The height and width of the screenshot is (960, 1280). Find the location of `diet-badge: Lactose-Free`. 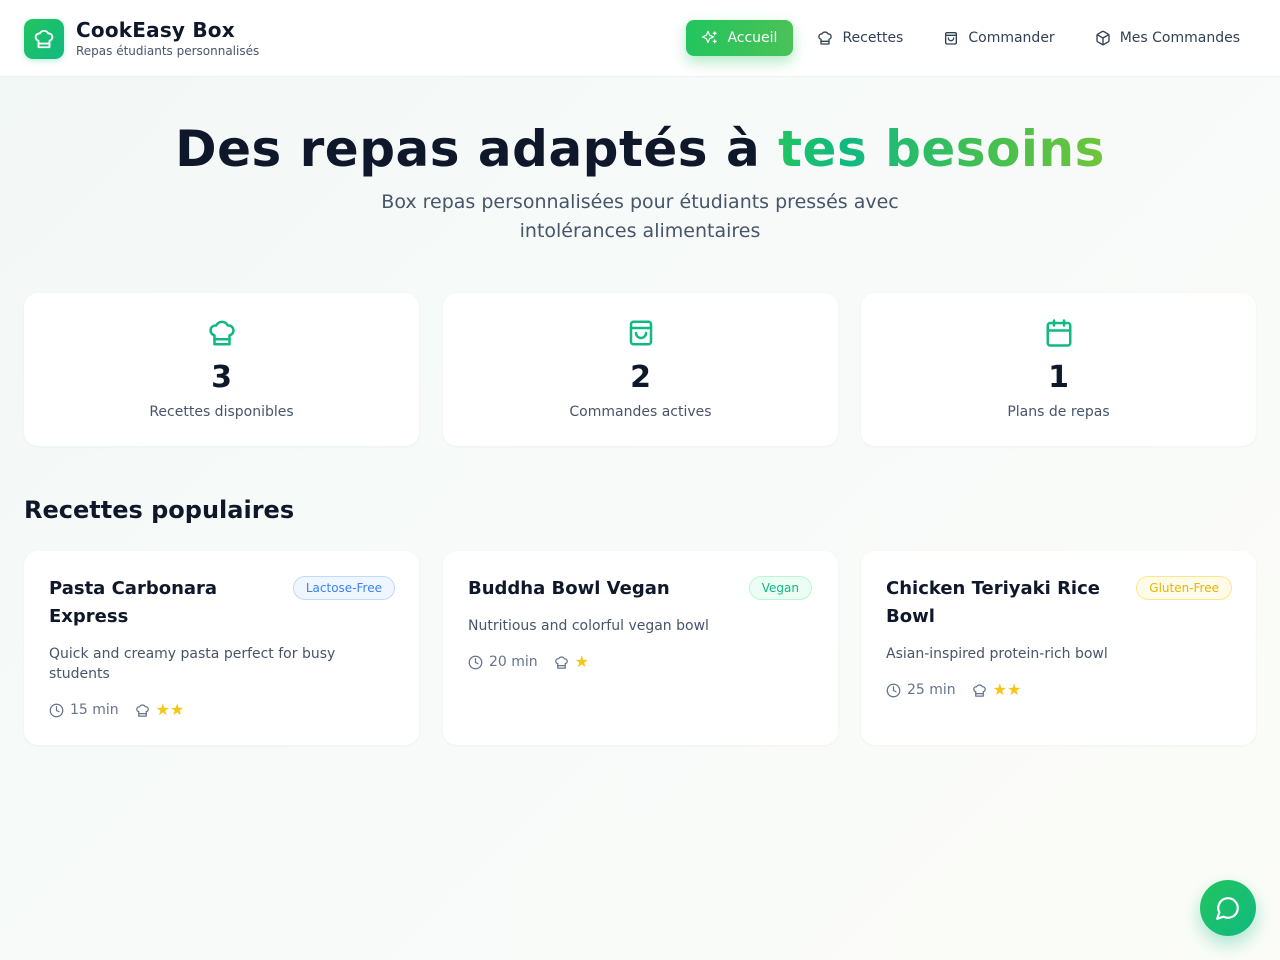

diet-badge: Lactose-Free is located at coordinates (343, 588).